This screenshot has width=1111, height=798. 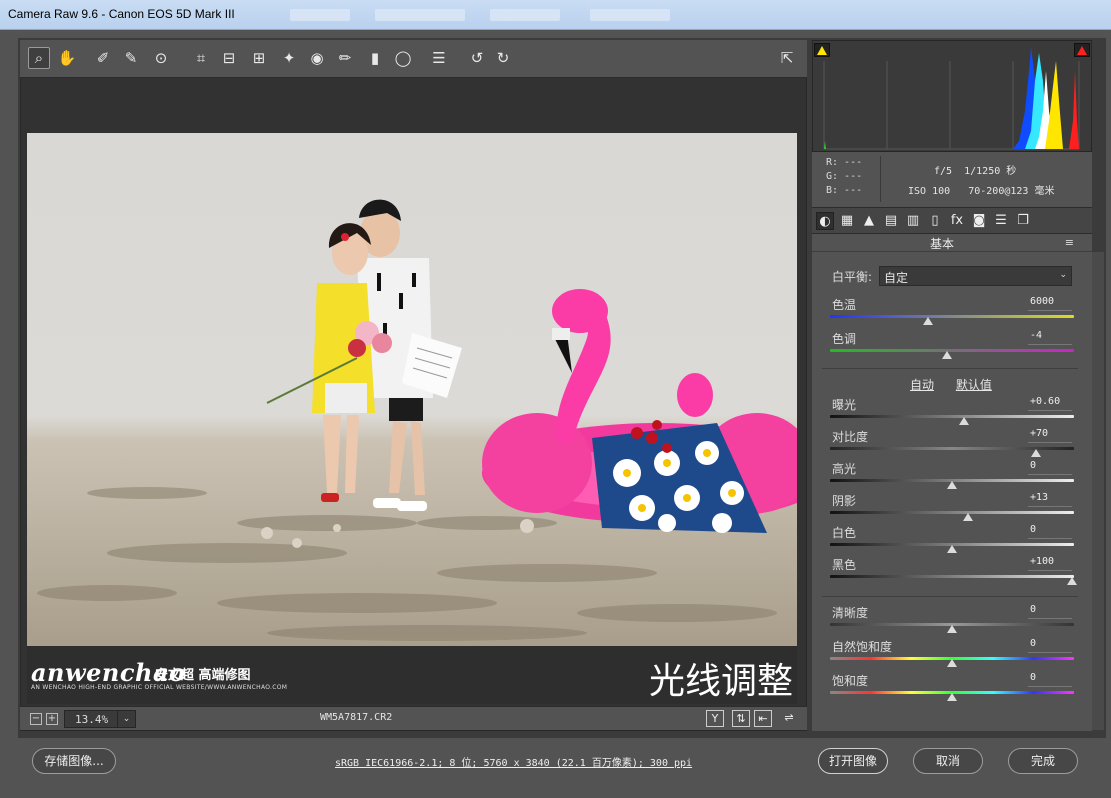 I want to click on tab-effects: fx, so click(x=957, y=221).